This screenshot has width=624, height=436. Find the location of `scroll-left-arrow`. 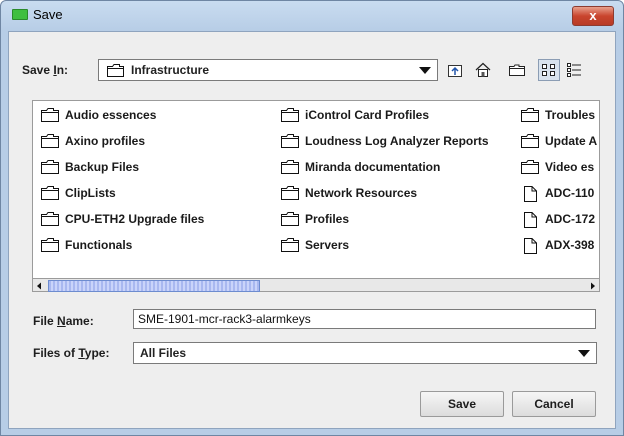

scroll-left-arrow is located at coordinates (39, 285).